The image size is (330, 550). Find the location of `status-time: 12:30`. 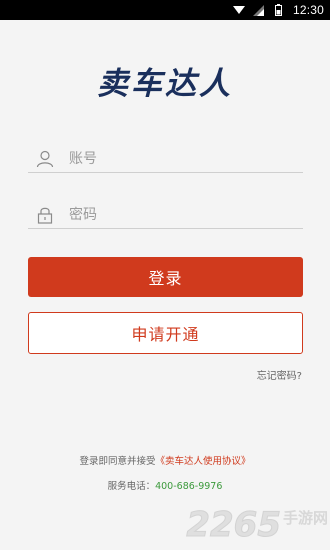

status-time: 12:30 is located at coordinates (308, 10).